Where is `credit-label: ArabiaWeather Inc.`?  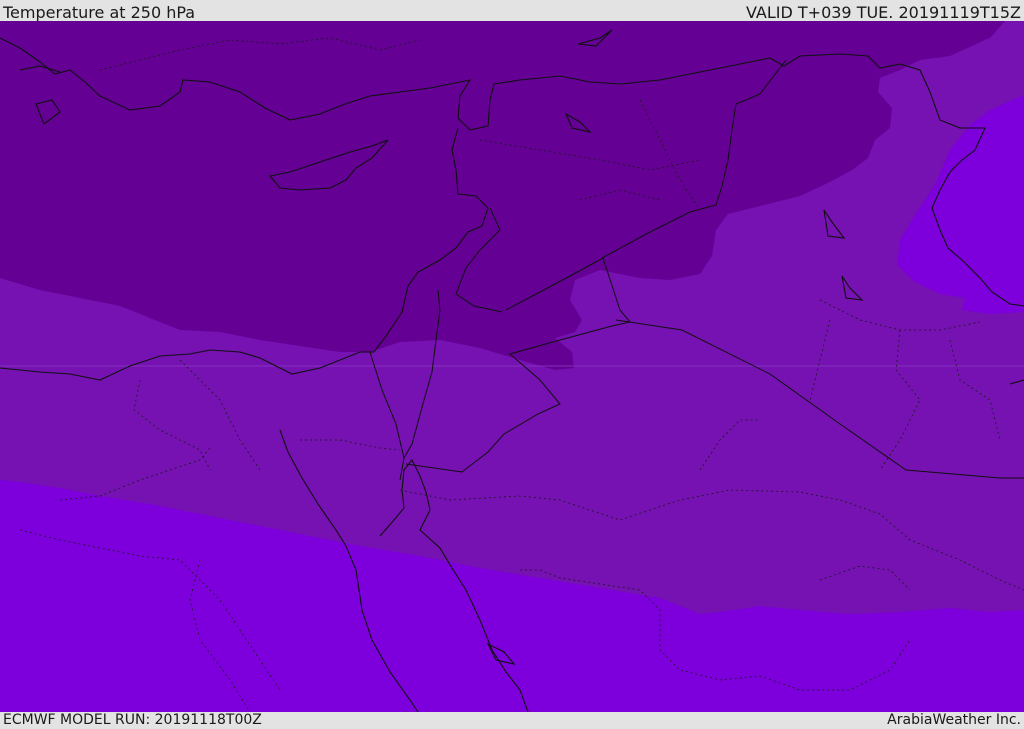 credit-label: ArabiaWeather Inc. is located at coordinates (954, 720).